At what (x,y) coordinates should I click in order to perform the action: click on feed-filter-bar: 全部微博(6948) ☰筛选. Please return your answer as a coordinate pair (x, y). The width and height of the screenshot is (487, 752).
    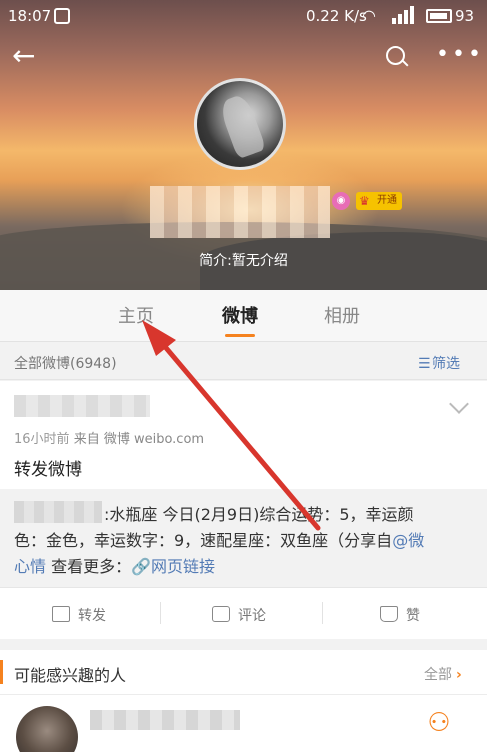
    Looking at the image, I should click on (243, 361).